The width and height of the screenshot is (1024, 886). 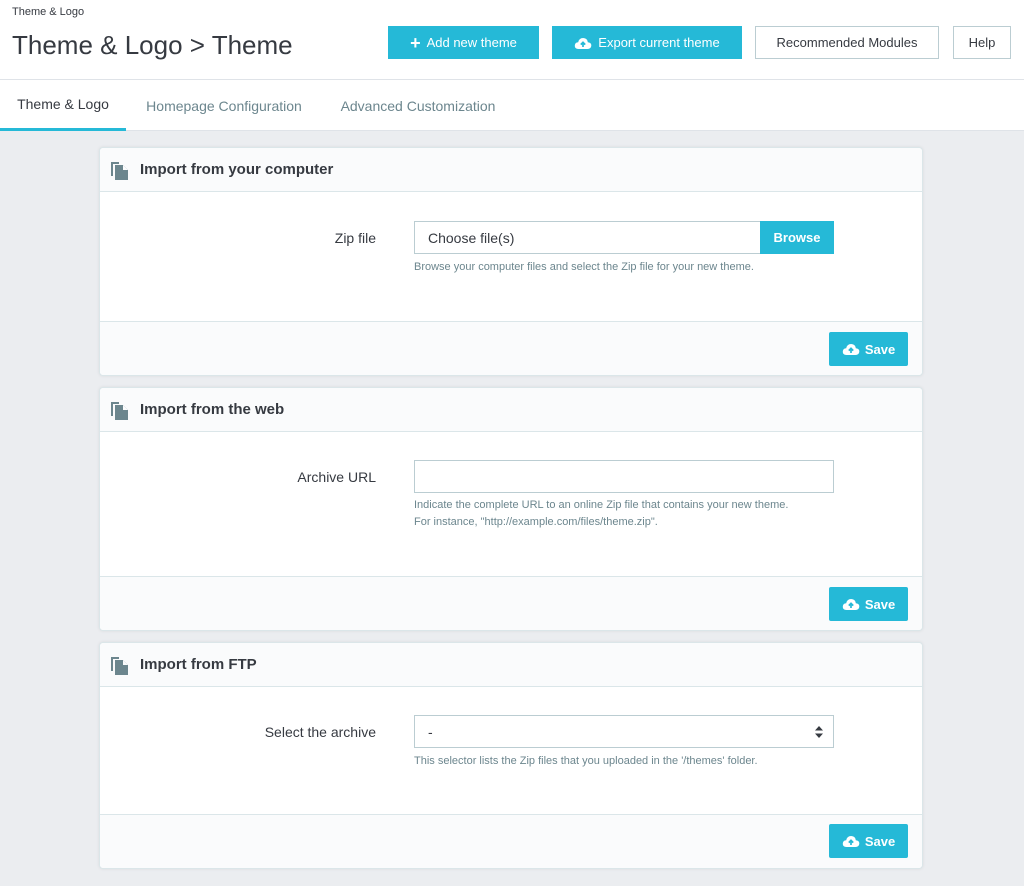 I want to click on add-new-theme-button: + Add new theme, so click(x=463, y=42).